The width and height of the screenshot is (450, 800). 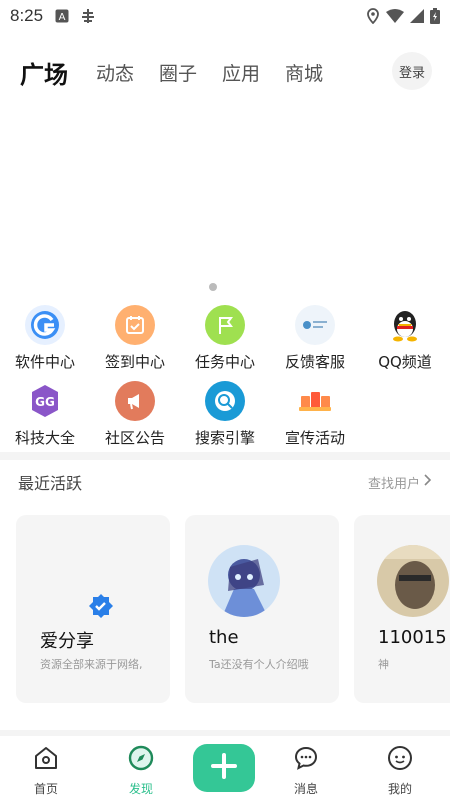 I want to click on quick-tech-collection: GG 科技大全, so click(x=45, y=414).